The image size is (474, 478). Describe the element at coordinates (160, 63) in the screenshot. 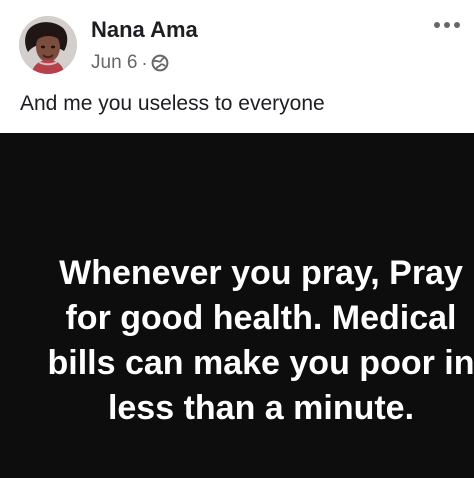

I see `globe-icon` at that location.